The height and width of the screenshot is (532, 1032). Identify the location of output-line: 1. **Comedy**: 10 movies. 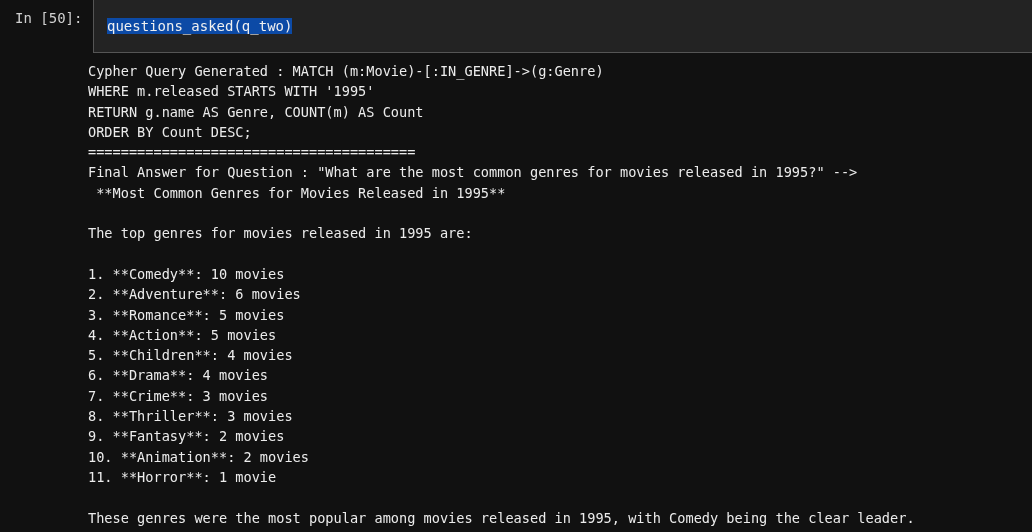
(186, 274).